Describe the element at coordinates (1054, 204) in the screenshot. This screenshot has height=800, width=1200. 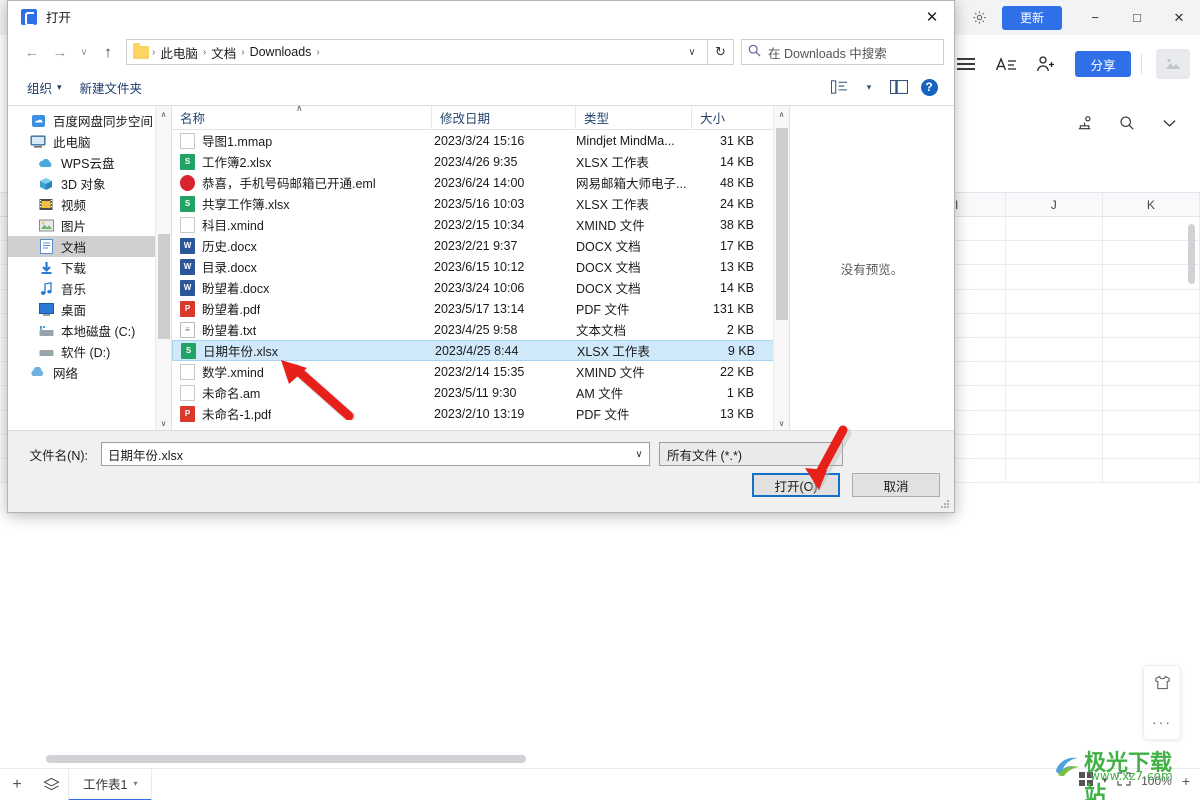
I see `column-header-J: J` at that location.